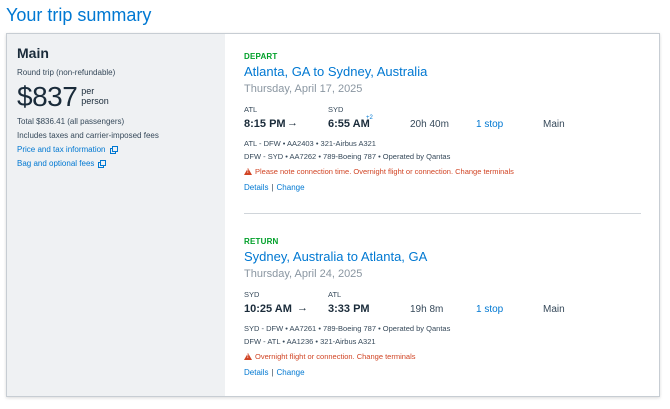  Describe the element at coordinates (116, 163) in the screenshot. I see `bag-fees-link: Bag and optional fees` at that location.